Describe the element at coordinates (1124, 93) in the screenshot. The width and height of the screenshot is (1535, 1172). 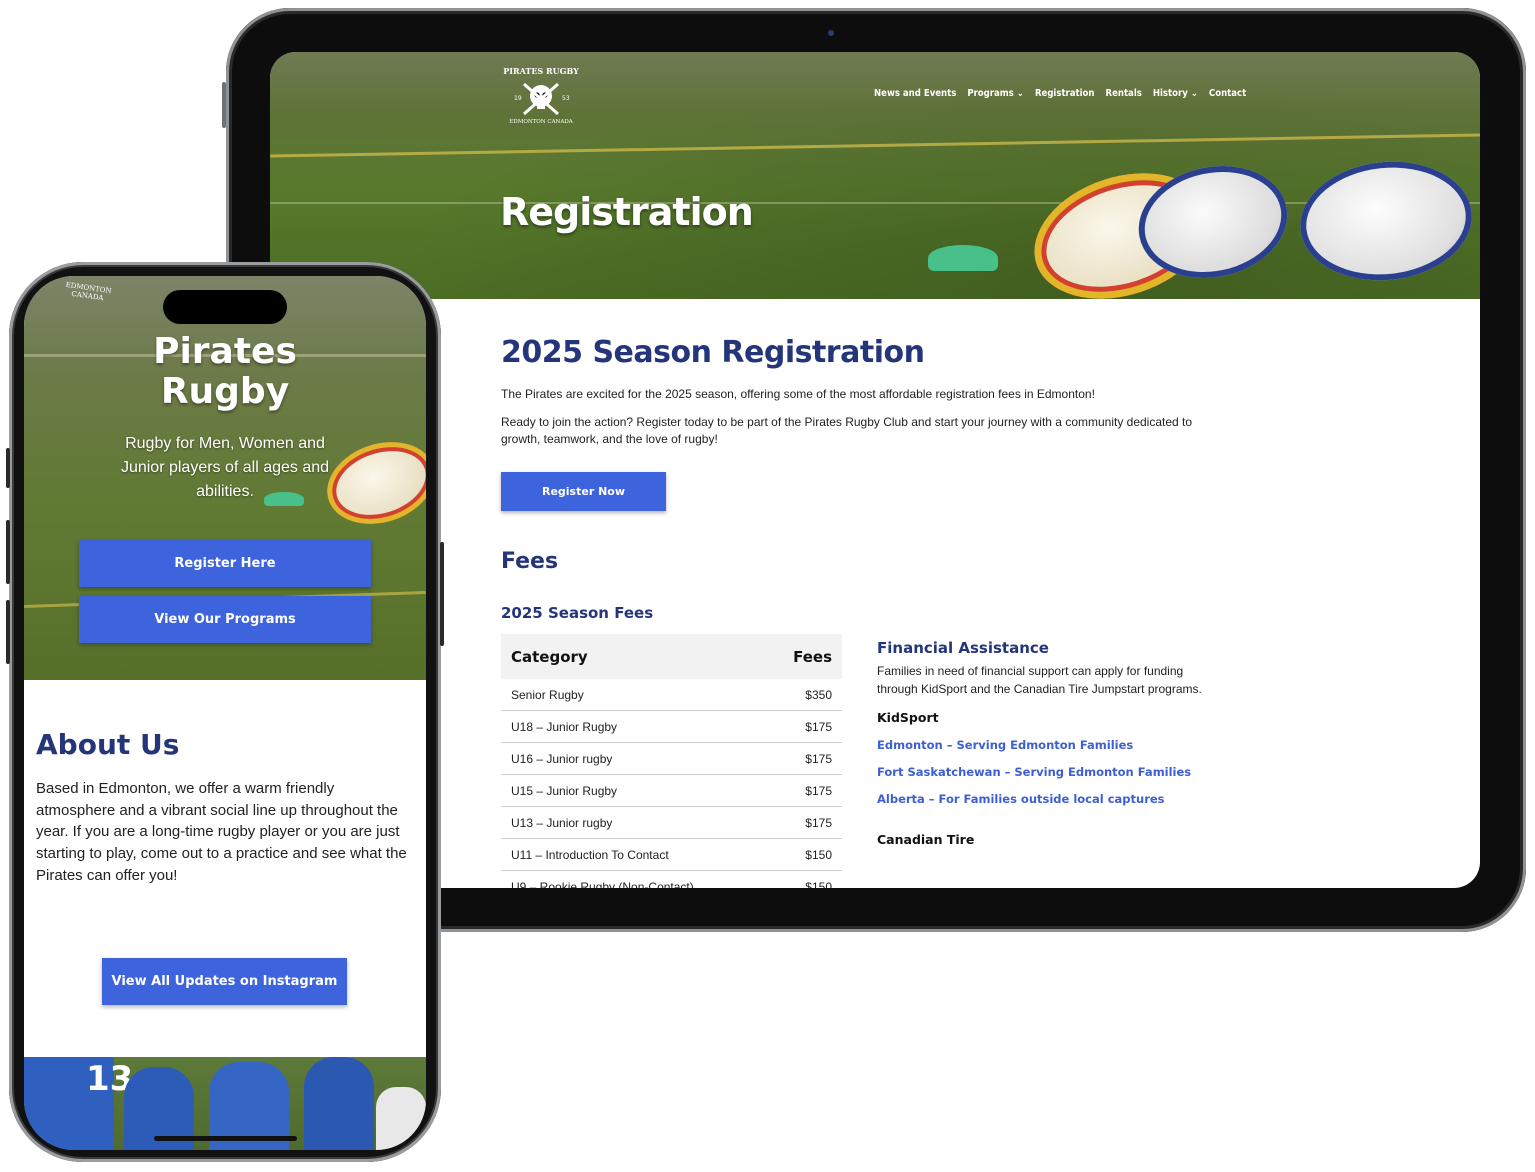
I see `nav-rentals: Rentals` at that location.